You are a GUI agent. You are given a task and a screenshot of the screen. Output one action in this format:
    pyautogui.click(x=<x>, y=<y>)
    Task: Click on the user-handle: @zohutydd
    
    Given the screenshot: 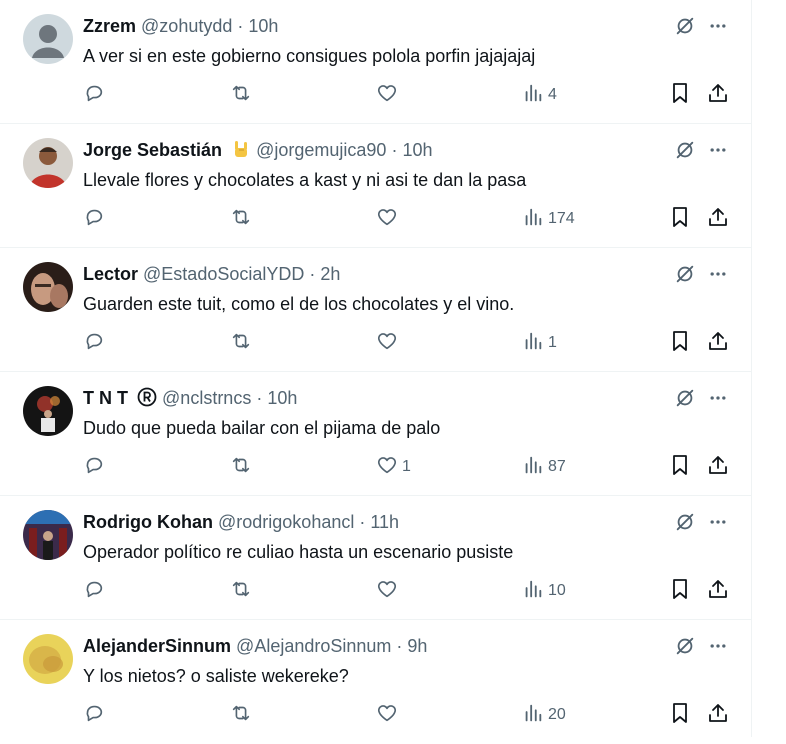 What is the action you would take?
    pyautogui.click(x=186, y=26)
    